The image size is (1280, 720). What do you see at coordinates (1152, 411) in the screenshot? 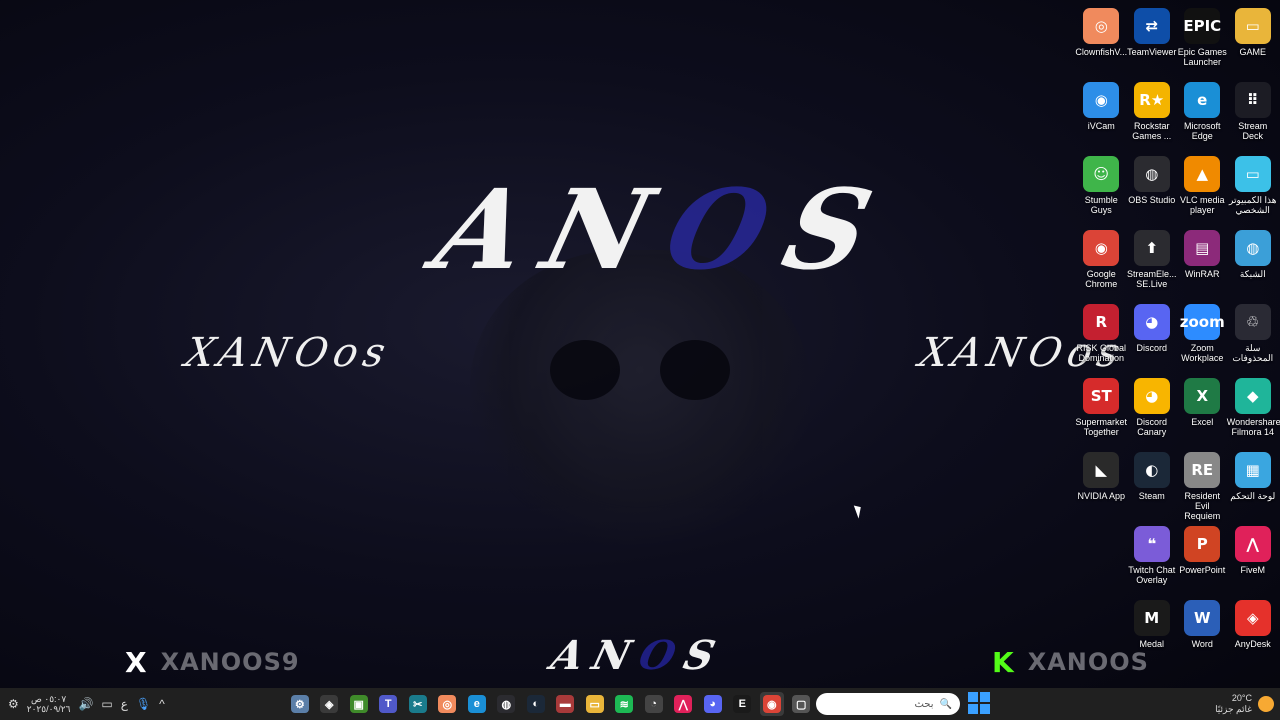
I see `desktop-icon: ◕ Discord Canary` at bounding box center [1152, 411].